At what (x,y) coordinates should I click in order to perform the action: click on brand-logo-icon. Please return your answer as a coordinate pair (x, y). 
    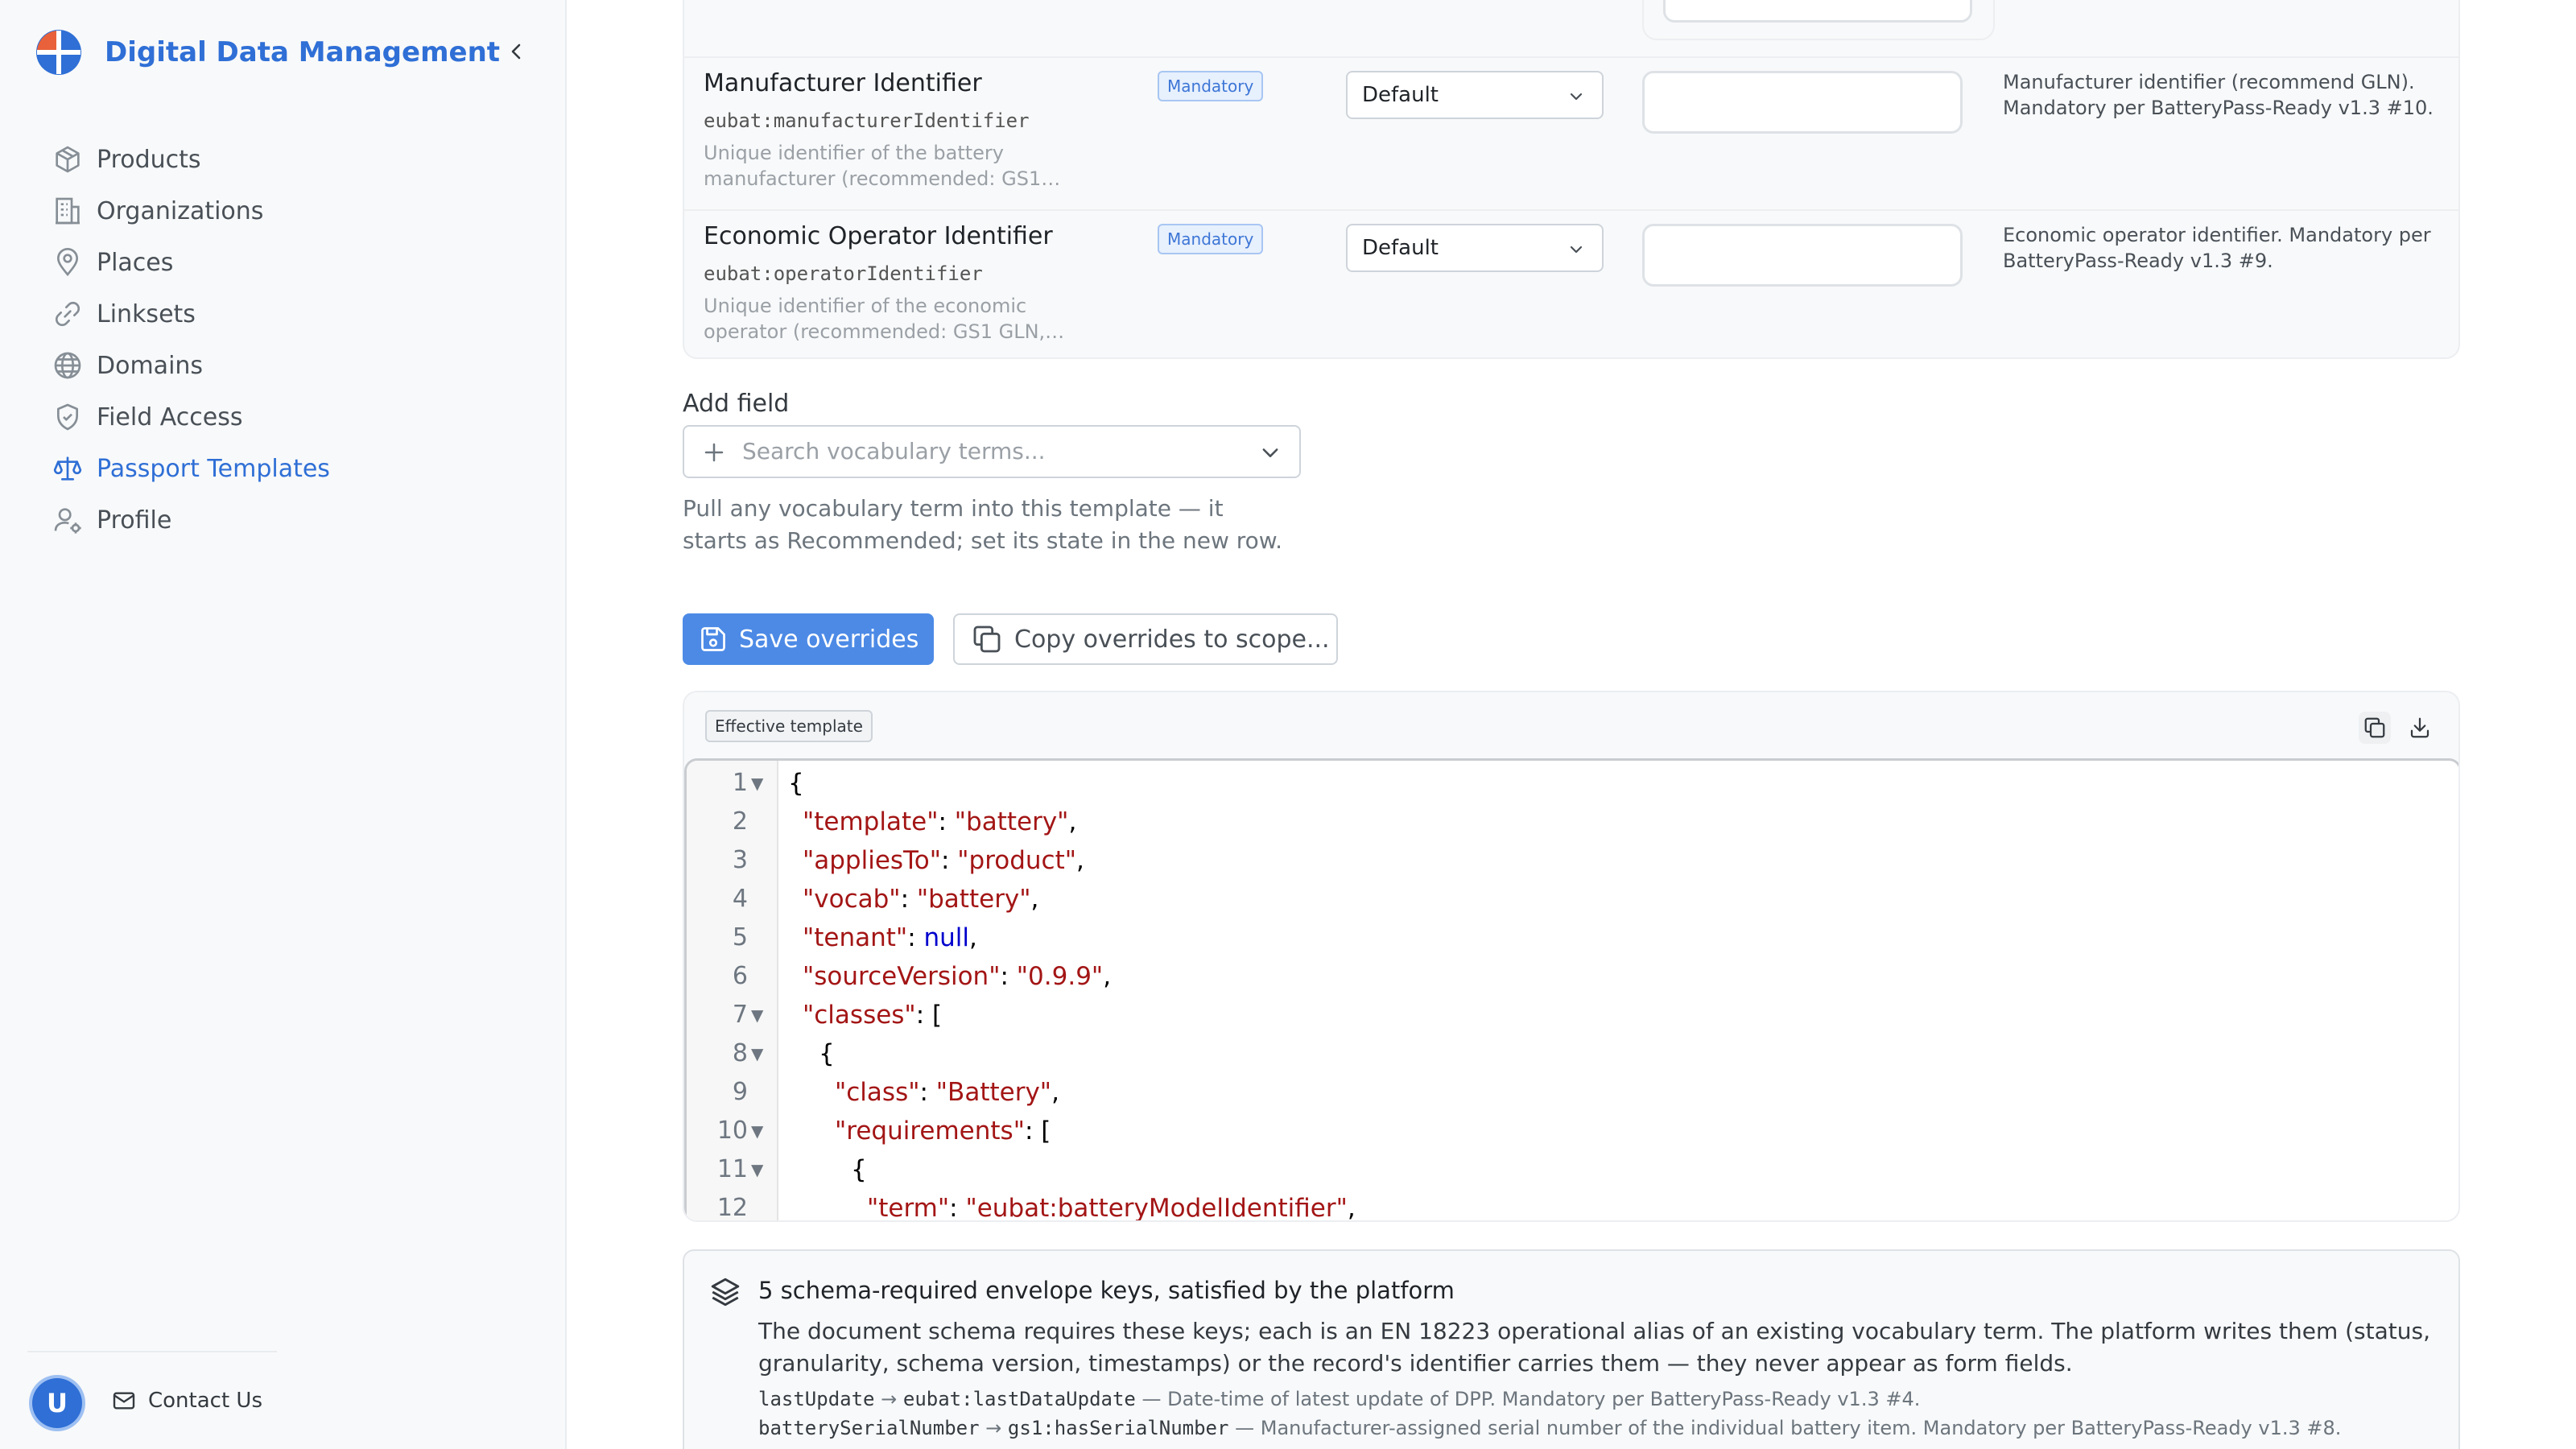
    Looking at the image, I should click on (58, 53).